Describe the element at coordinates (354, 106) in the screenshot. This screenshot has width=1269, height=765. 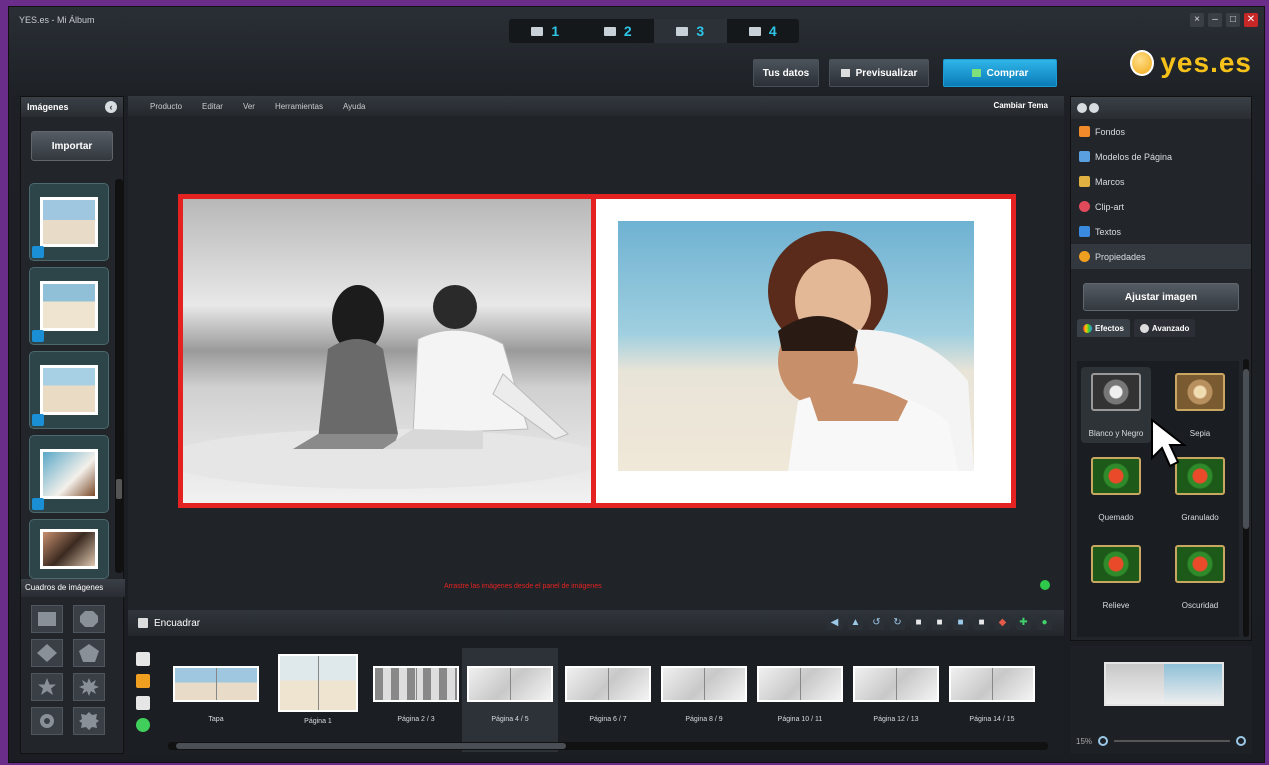
I see `menu-ayuda: Ayuda` at that location.